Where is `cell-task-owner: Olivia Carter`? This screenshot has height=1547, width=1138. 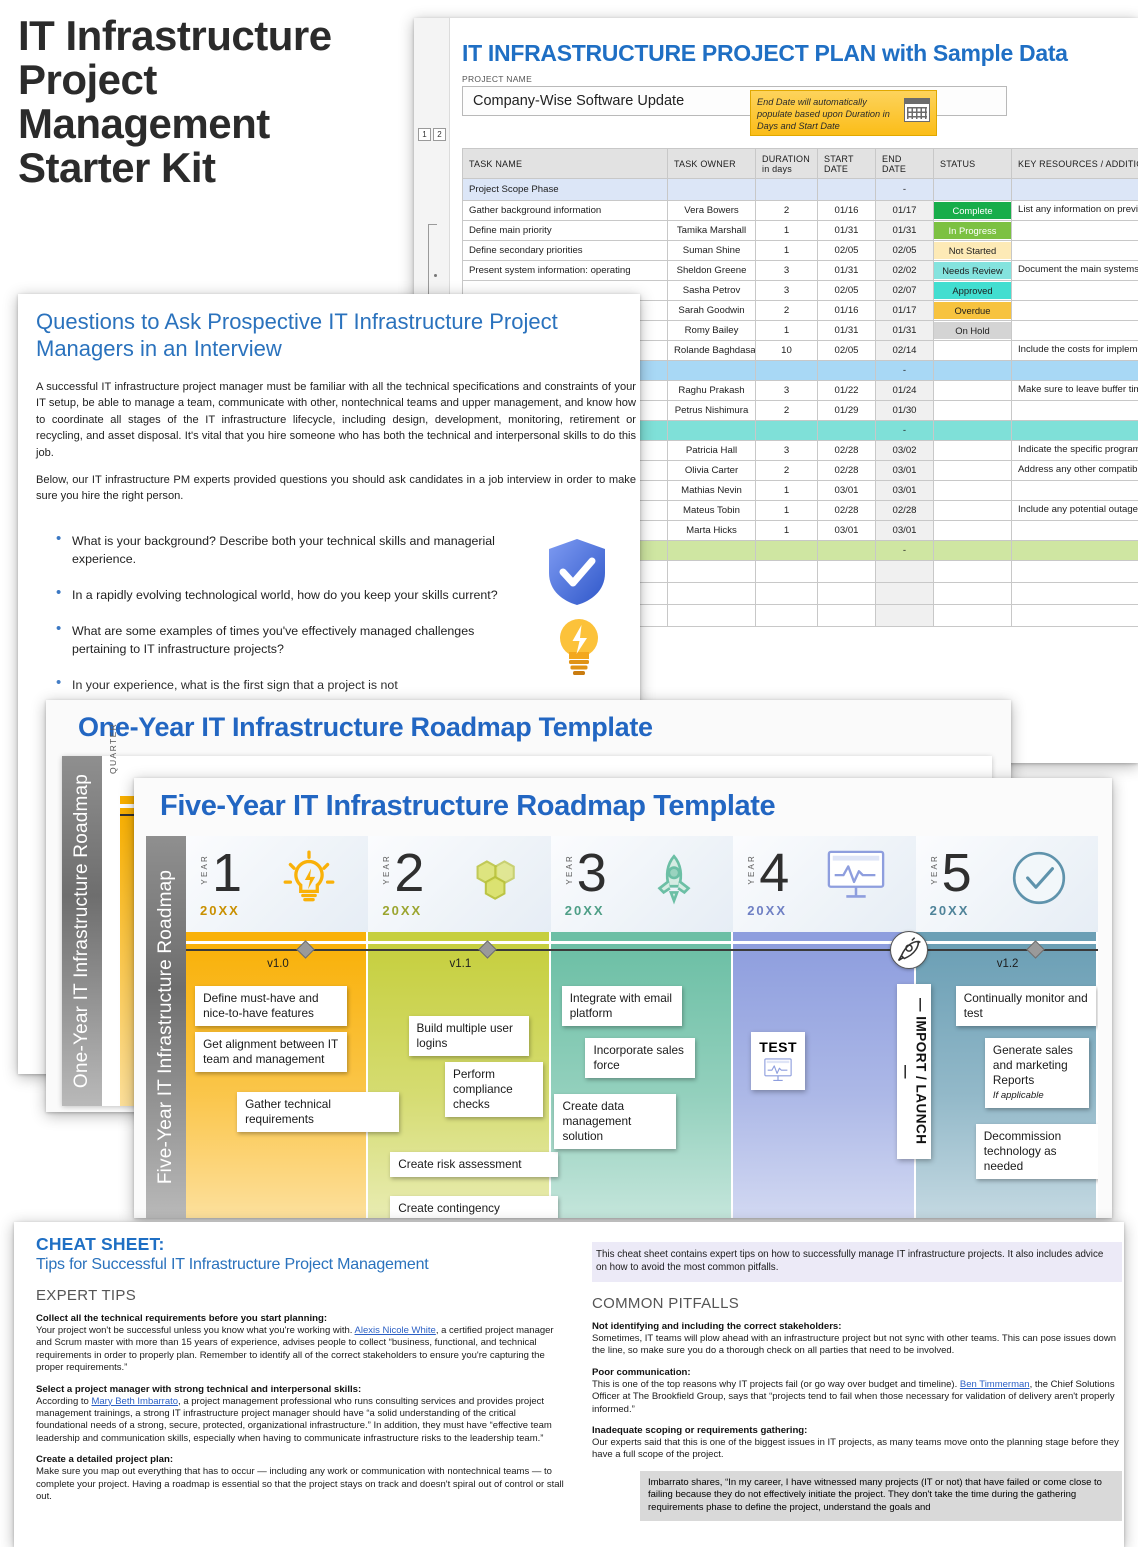
cell-task-owner: Olivia Carter is located at coordinates (711, 470).